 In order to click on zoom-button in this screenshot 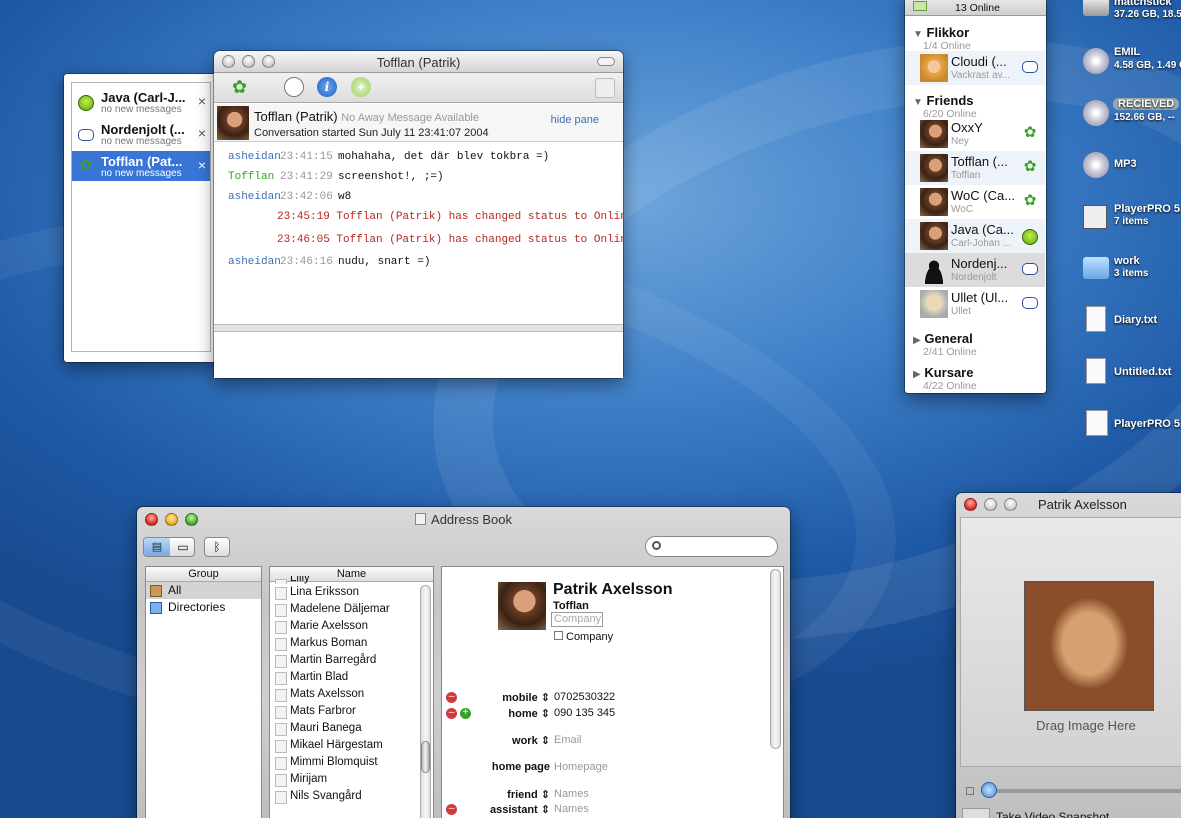, I will do `click(1010, 504)`.